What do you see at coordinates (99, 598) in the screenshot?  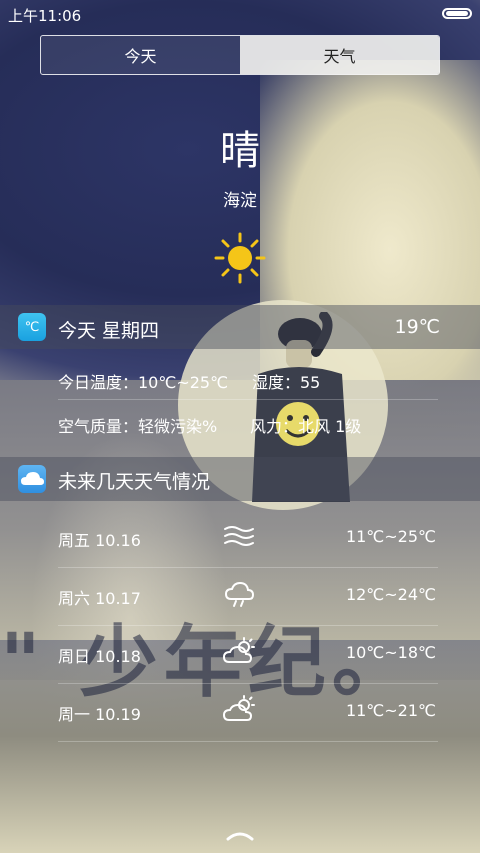 I see `forecast-day: 周六 10.17` at bounding box center [99, 598].